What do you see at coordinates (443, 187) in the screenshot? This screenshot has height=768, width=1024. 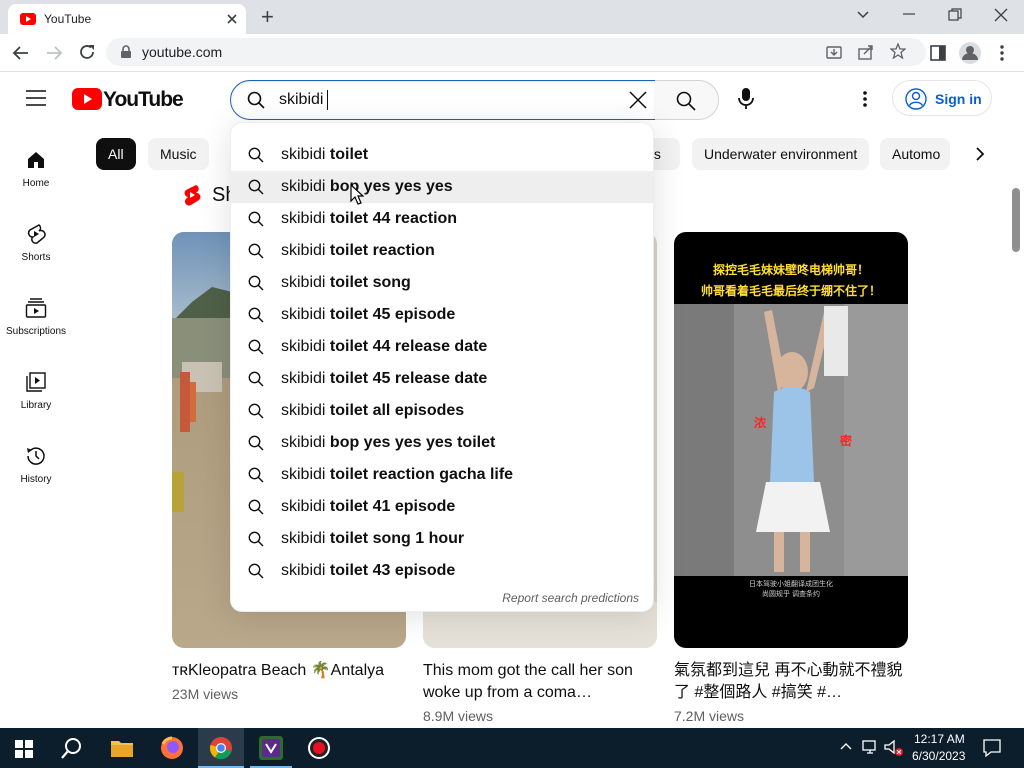 I see `search-suggestion-item: skibidi bop yes yes yes` at bounding box center [443, 187].